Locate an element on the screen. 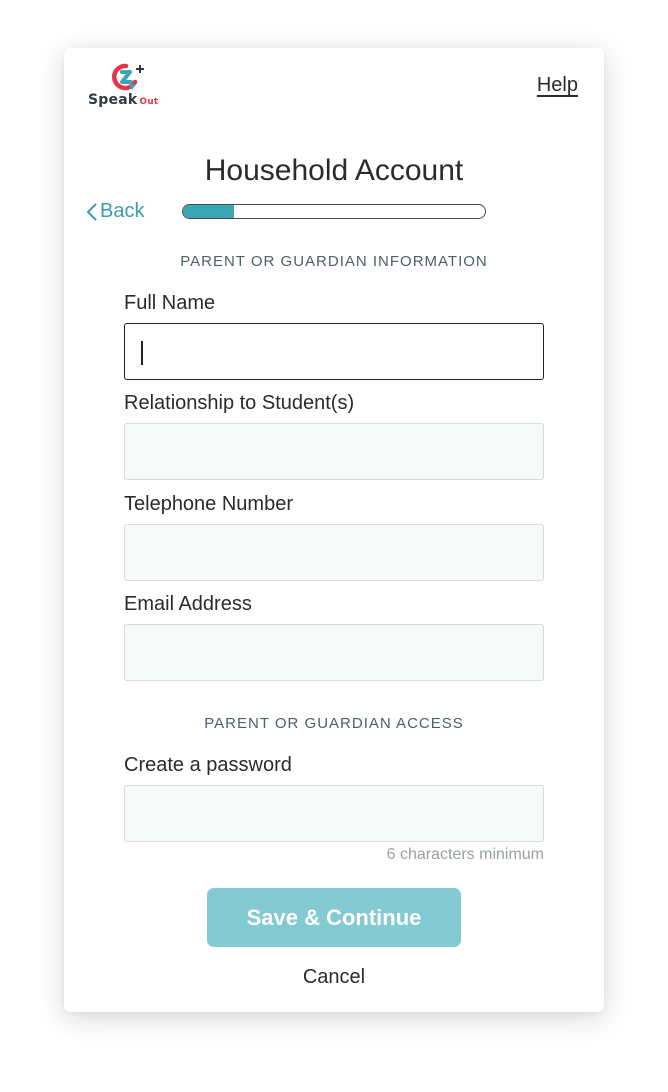 Image resolution: width=668 pixels, height=1092 pixels. telephone-input is located at coordinates (334, 552).